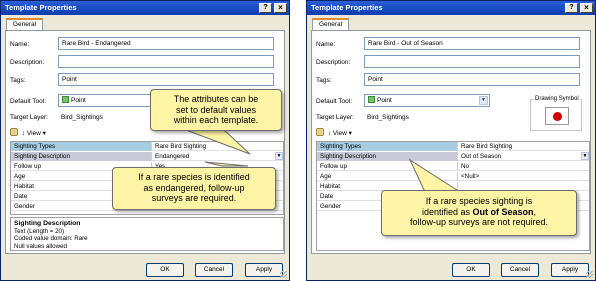 This screenshot has width=596, height=281. I want to click on default-tool-combo: Point ▼, so click(427, 100).